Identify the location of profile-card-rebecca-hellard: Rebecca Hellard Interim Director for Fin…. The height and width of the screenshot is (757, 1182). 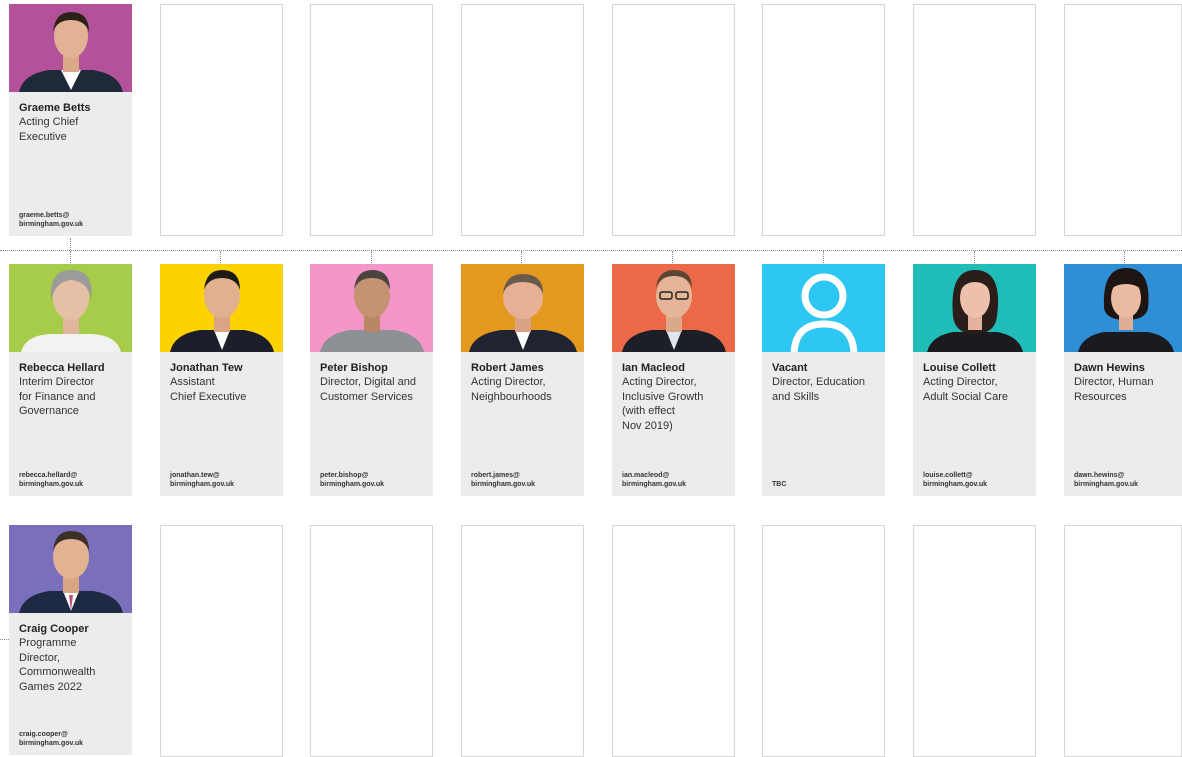
(70, 380).